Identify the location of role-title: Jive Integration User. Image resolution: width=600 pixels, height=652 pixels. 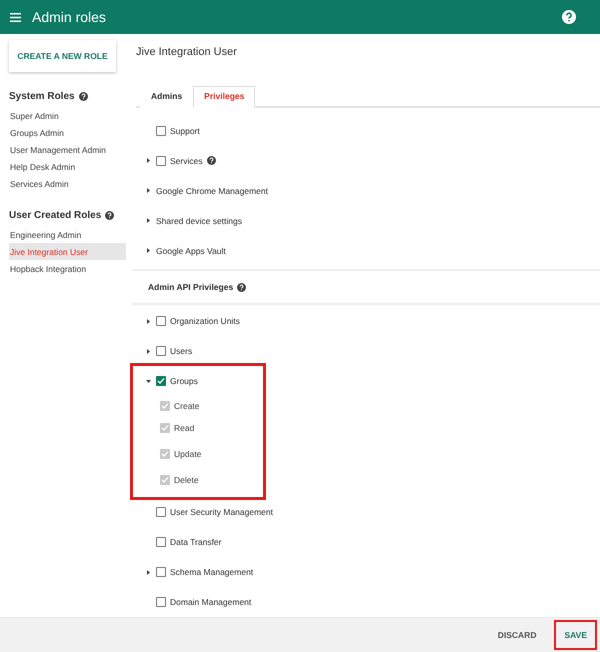
(187, 52).